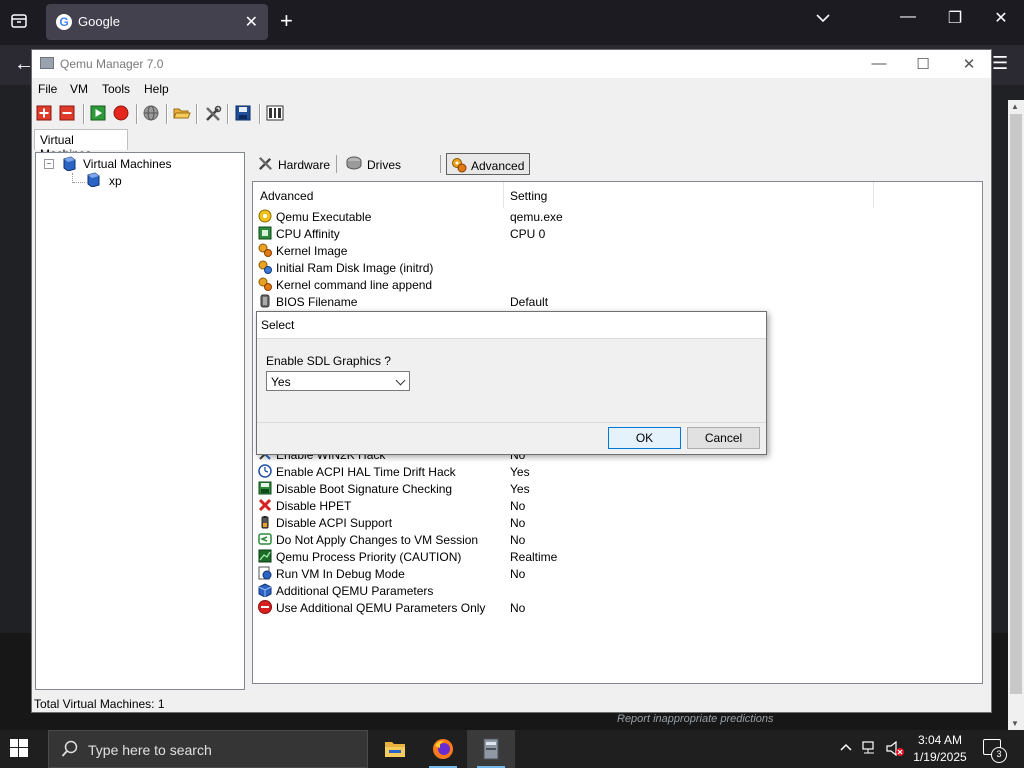 The image size is (1024, 768). Describe the element at coordinates (1015, 723) in the screenshot. I see `scroll-down-icon: ▼` at that location.